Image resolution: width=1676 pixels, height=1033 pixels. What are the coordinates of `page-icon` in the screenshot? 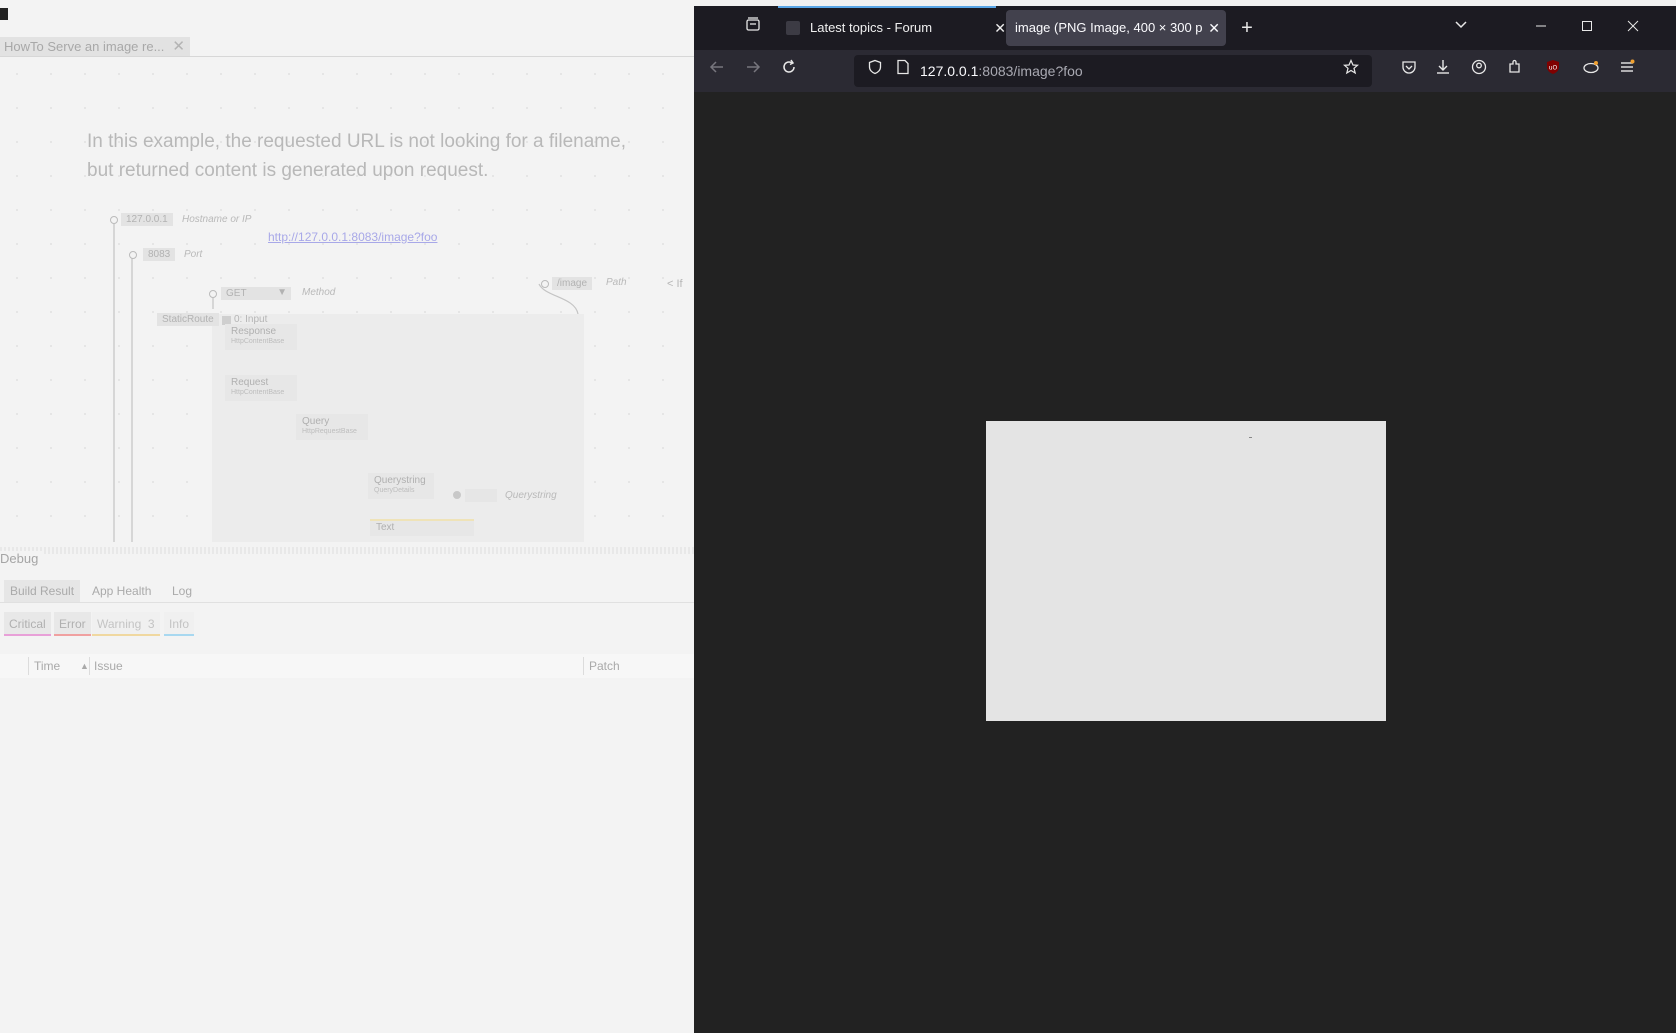 It's located at (903, 71).